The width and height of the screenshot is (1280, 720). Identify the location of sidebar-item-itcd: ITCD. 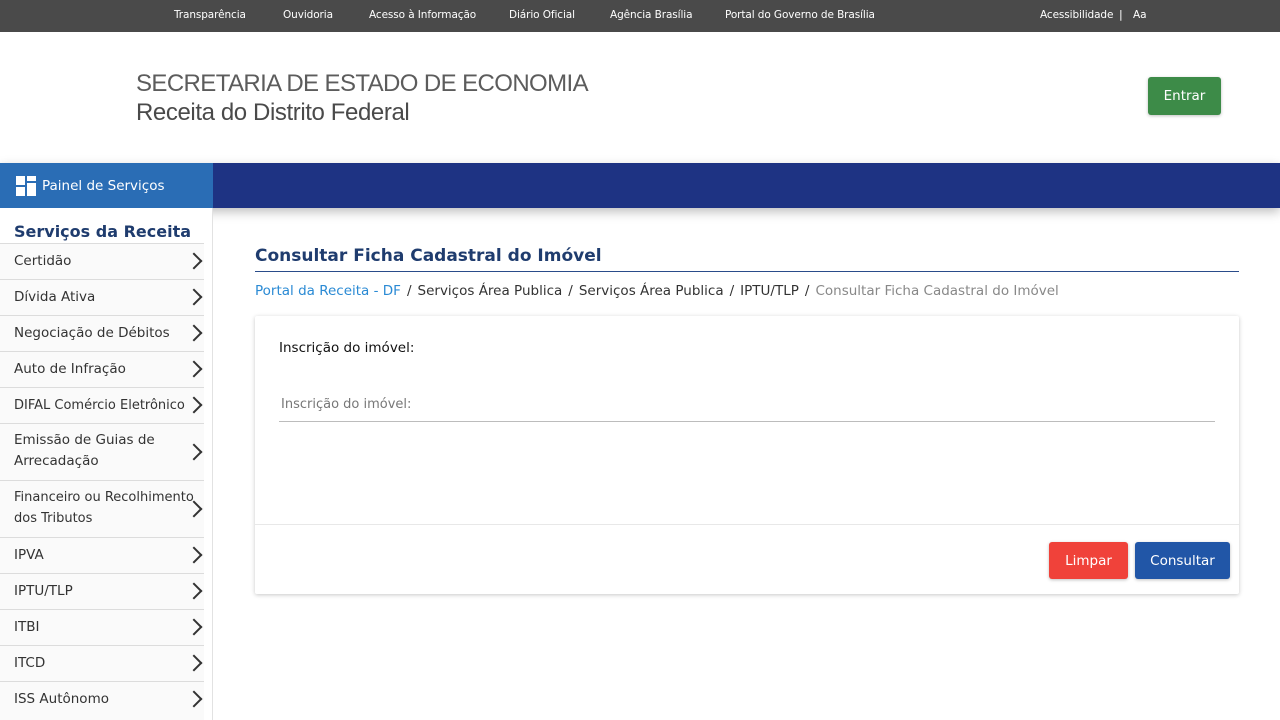
(102, 663).